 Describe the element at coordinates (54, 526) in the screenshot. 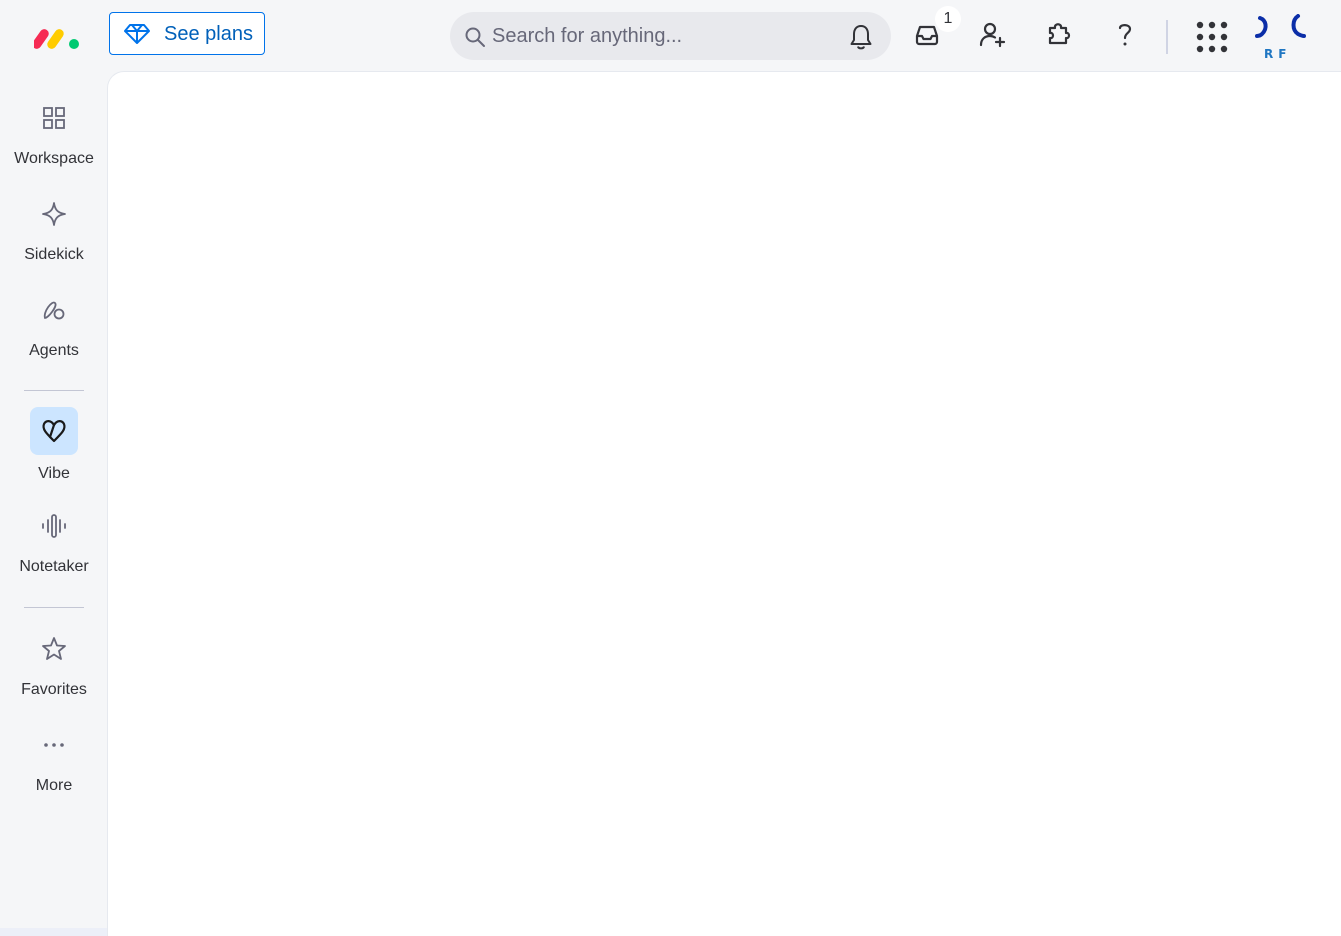

I see `audio-wave-icon` at that location.